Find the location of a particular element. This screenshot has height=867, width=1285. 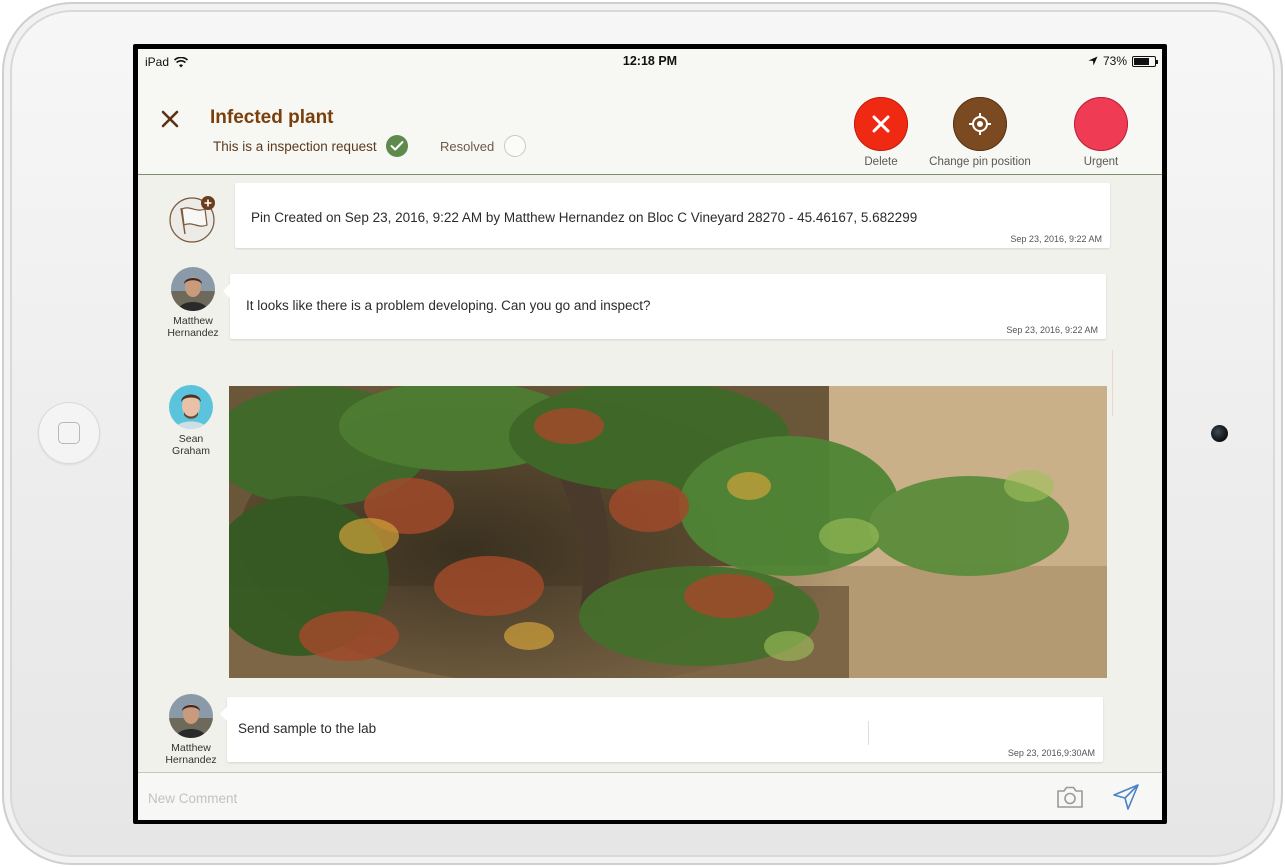

change-pin-label: Change pin position is located at coordinates (980, 162).